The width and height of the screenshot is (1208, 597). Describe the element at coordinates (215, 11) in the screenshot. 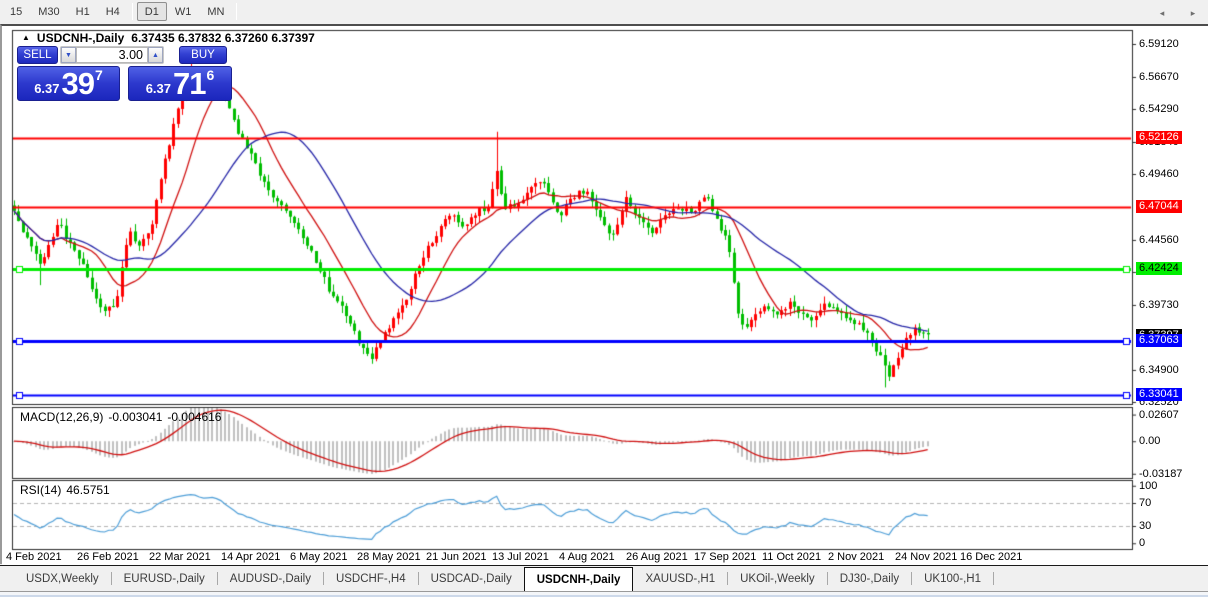

I see `timeframe-button-mn: MN` at that location.